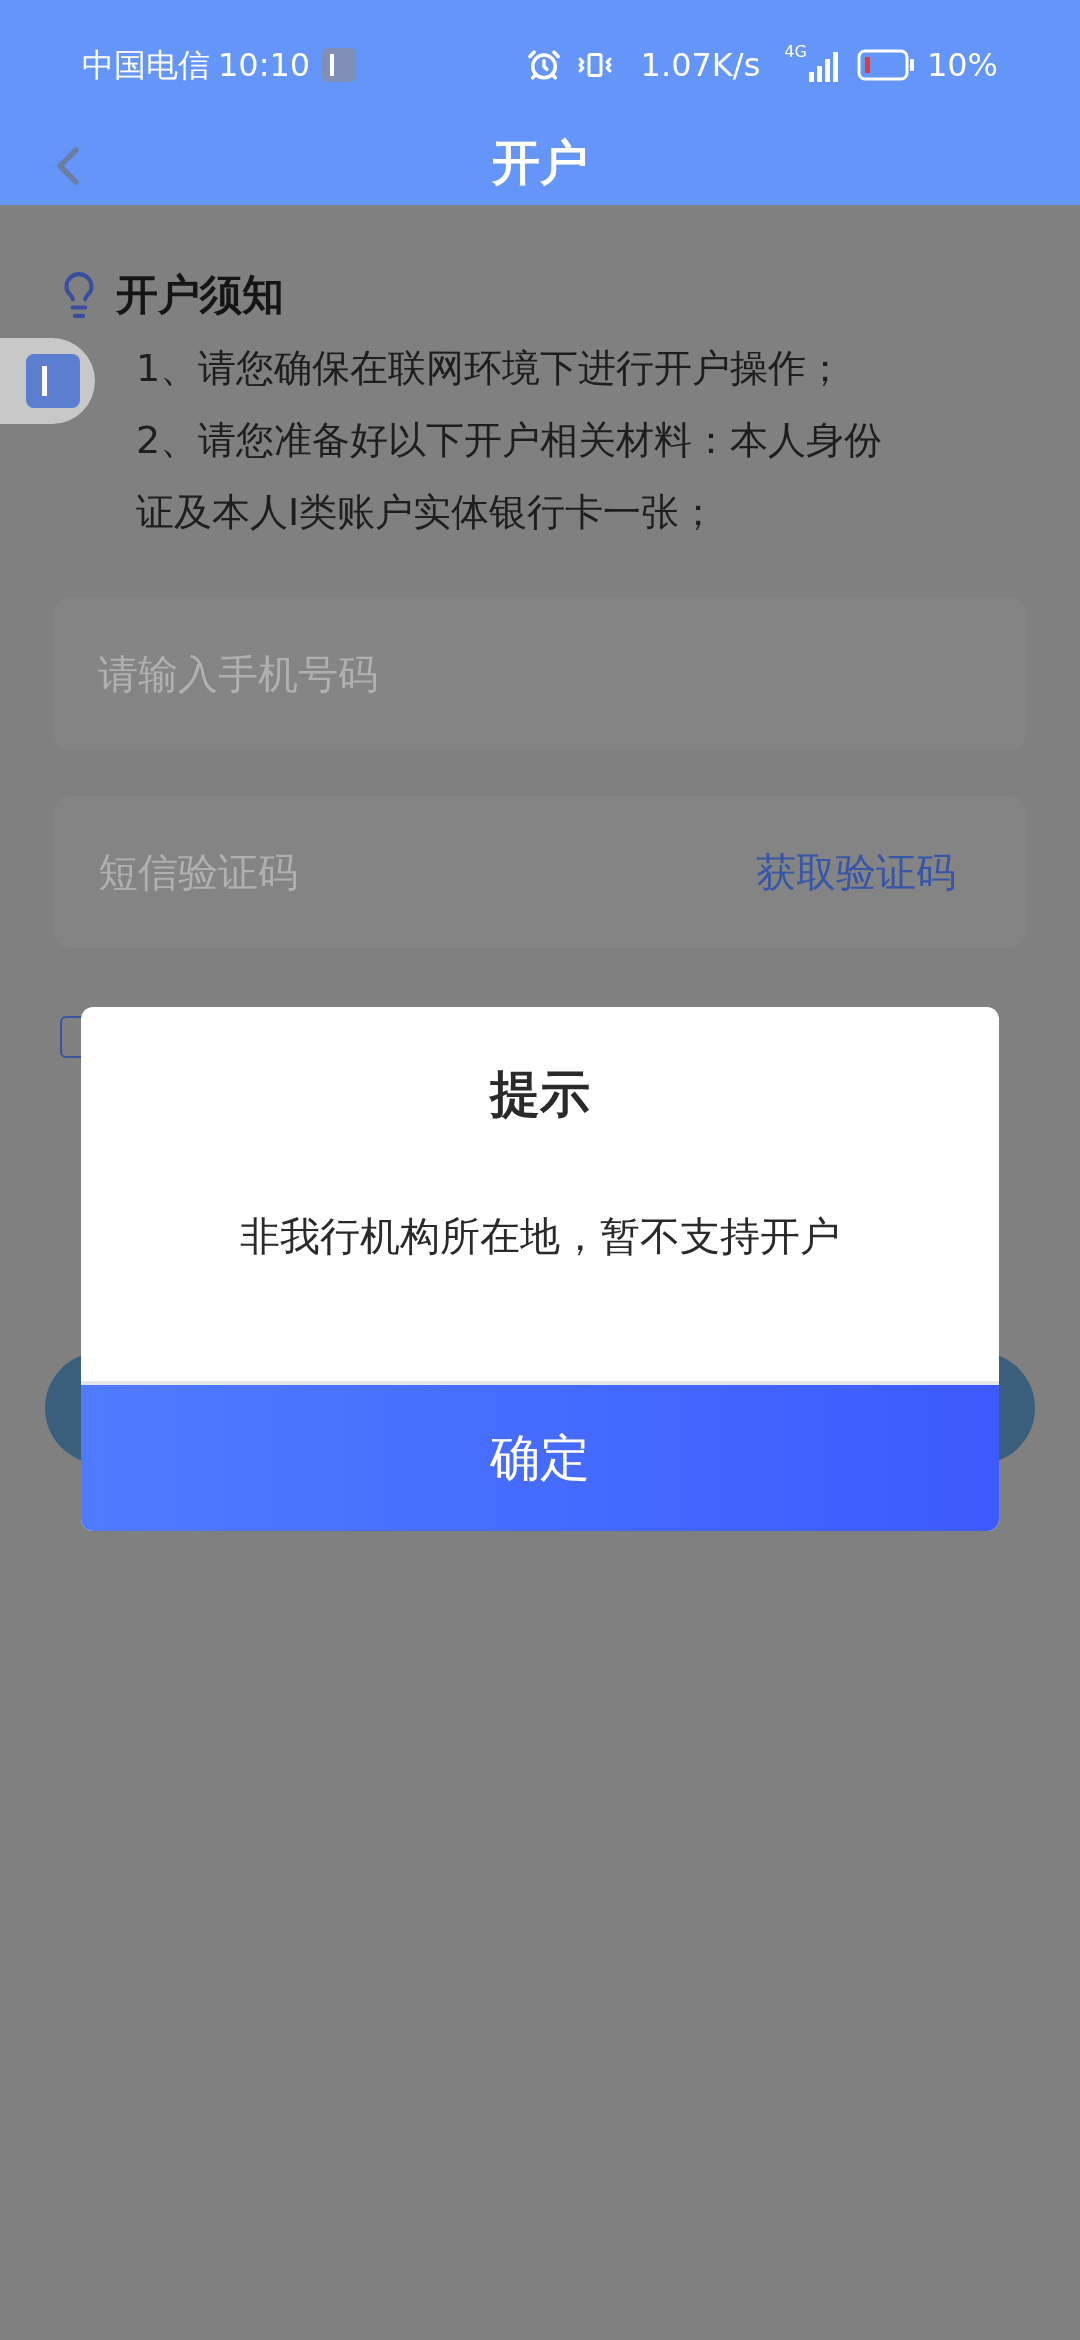 The width and height of the screenshot is (1080, 2340). I want to click on battery-text: 10%, so click(962, 65).